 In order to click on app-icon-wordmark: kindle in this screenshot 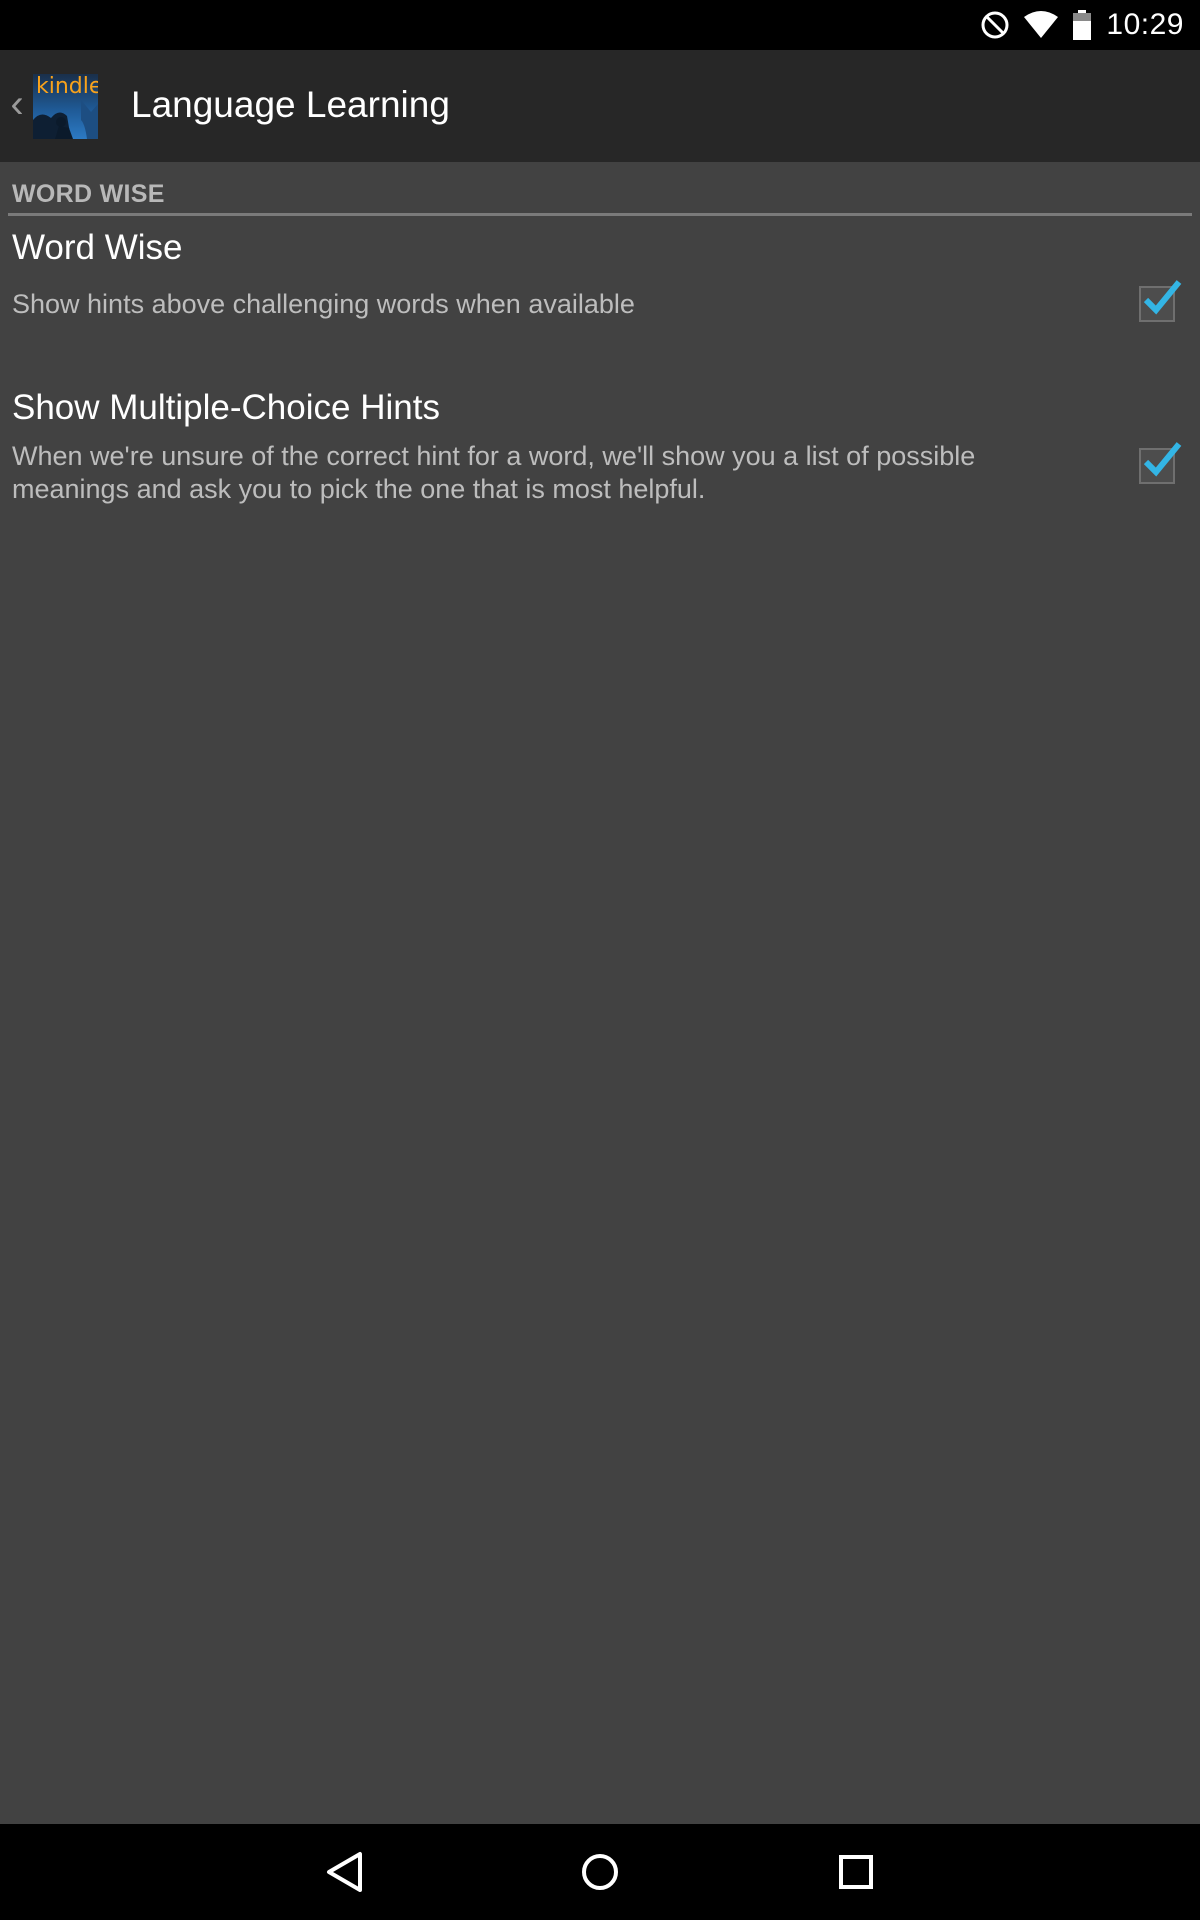, I will do `click(67, 86)`.